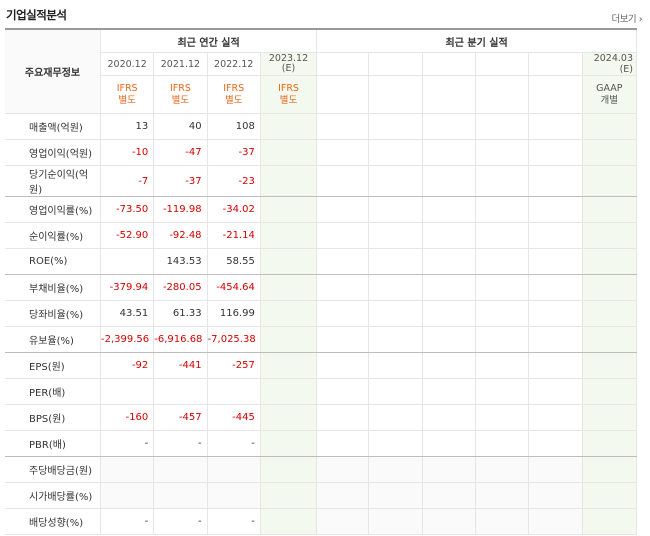  What do you see at coordinates (53, 443) in the screenshot?
I see `row-label: PBR(배)` at bounding box center [53, 443].